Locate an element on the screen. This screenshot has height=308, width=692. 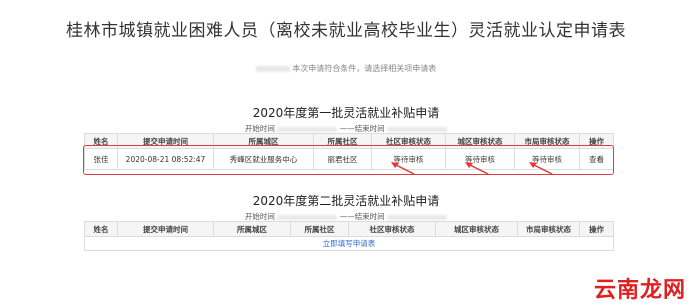
header-community-status: 社区审核状态 is located at coordinates (392, 229).